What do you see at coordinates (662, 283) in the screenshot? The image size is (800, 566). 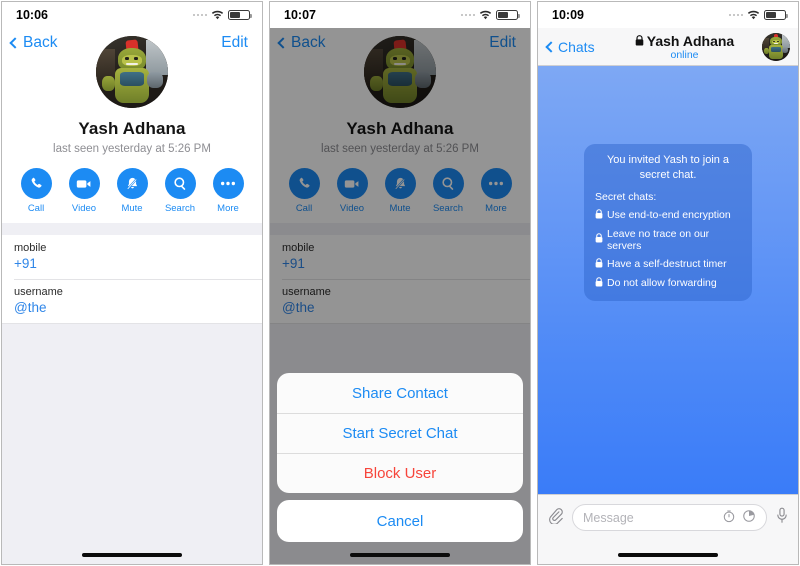 I see `bullet-text: Do not allow forwarding` at bounding box center [662, 283].